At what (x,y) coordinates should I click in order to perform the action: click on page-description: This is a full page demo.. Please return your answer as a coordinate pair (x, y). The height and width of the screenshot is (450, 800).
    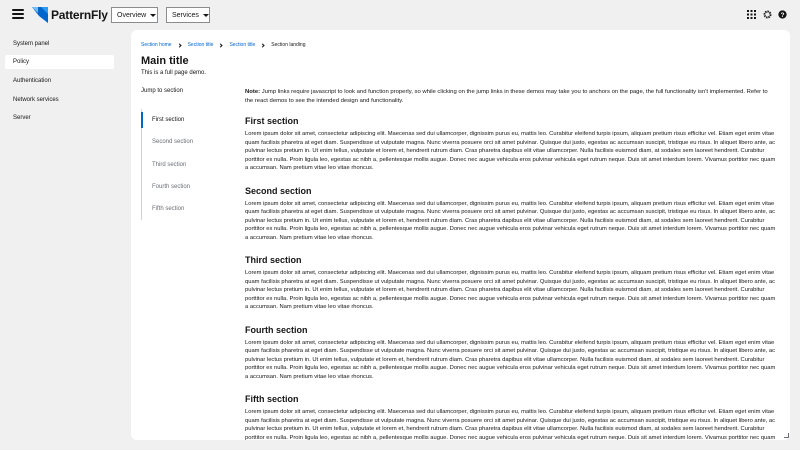
    Looking at the image, I should click on (174, 73).